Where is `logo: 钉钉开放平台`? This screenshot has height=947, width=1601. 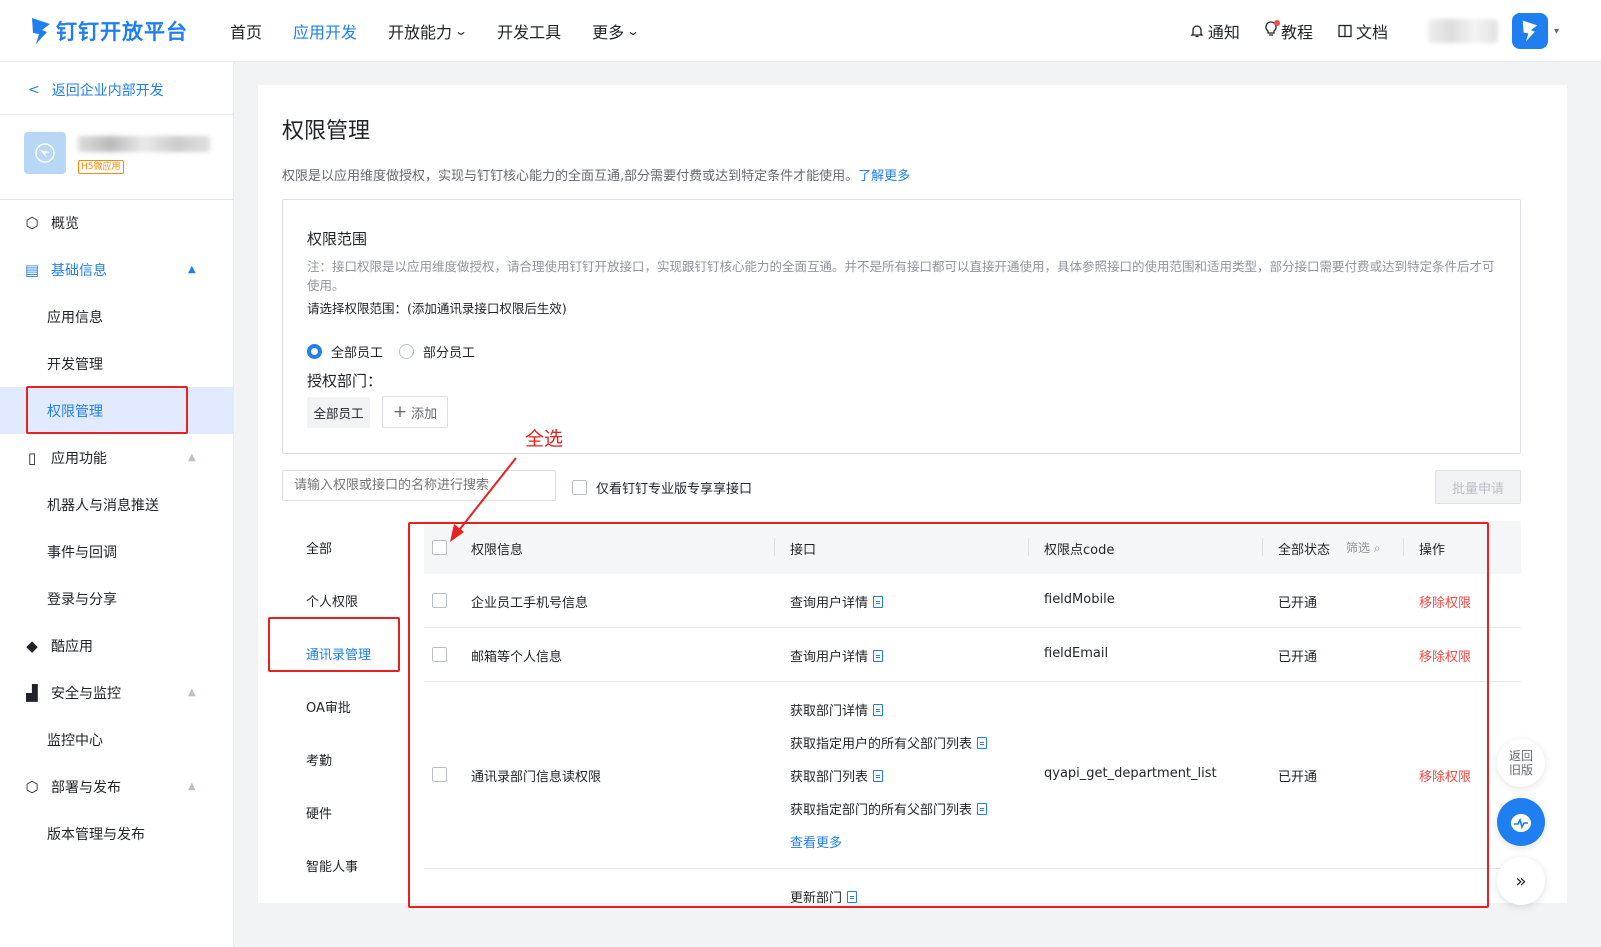
logo: 钉钉开放平台 is located at coordinates (130, 31).